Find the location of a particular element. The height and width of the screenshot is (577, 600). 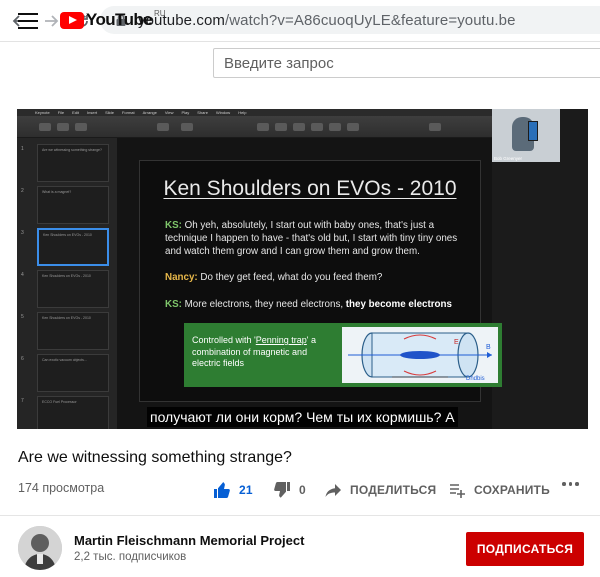

slide-thumbnail-number: 7 is located at coordinates (22, 401).